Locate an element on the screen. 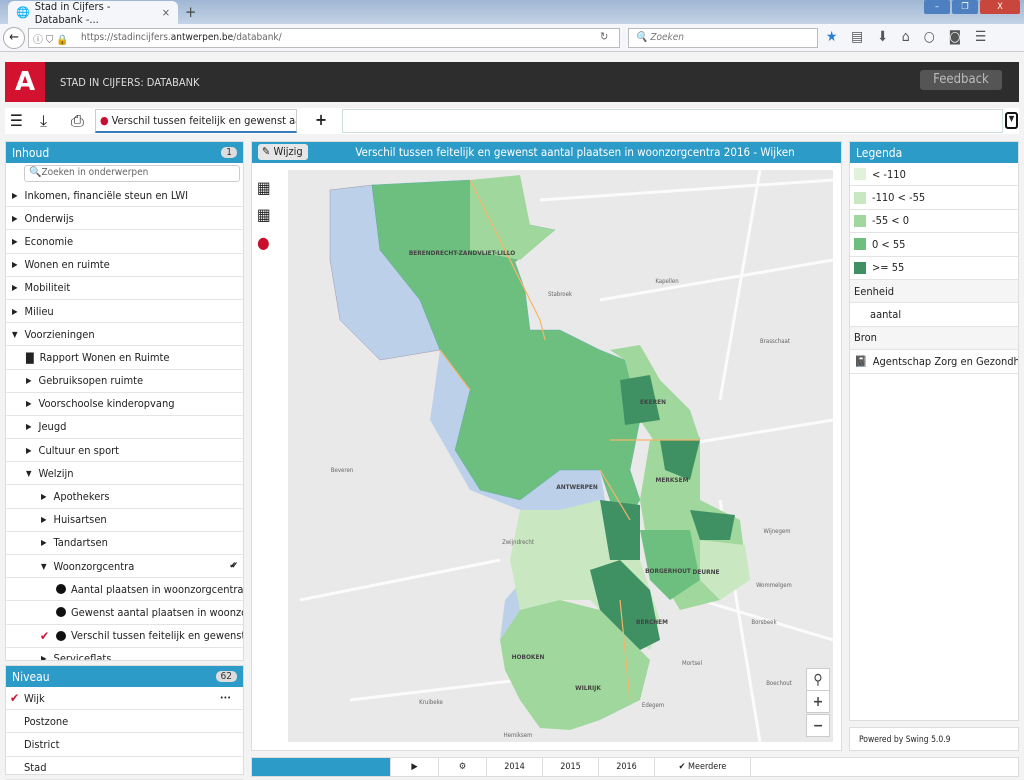  topic-item: ▶ Milieu is located at coordinates (124, 312).